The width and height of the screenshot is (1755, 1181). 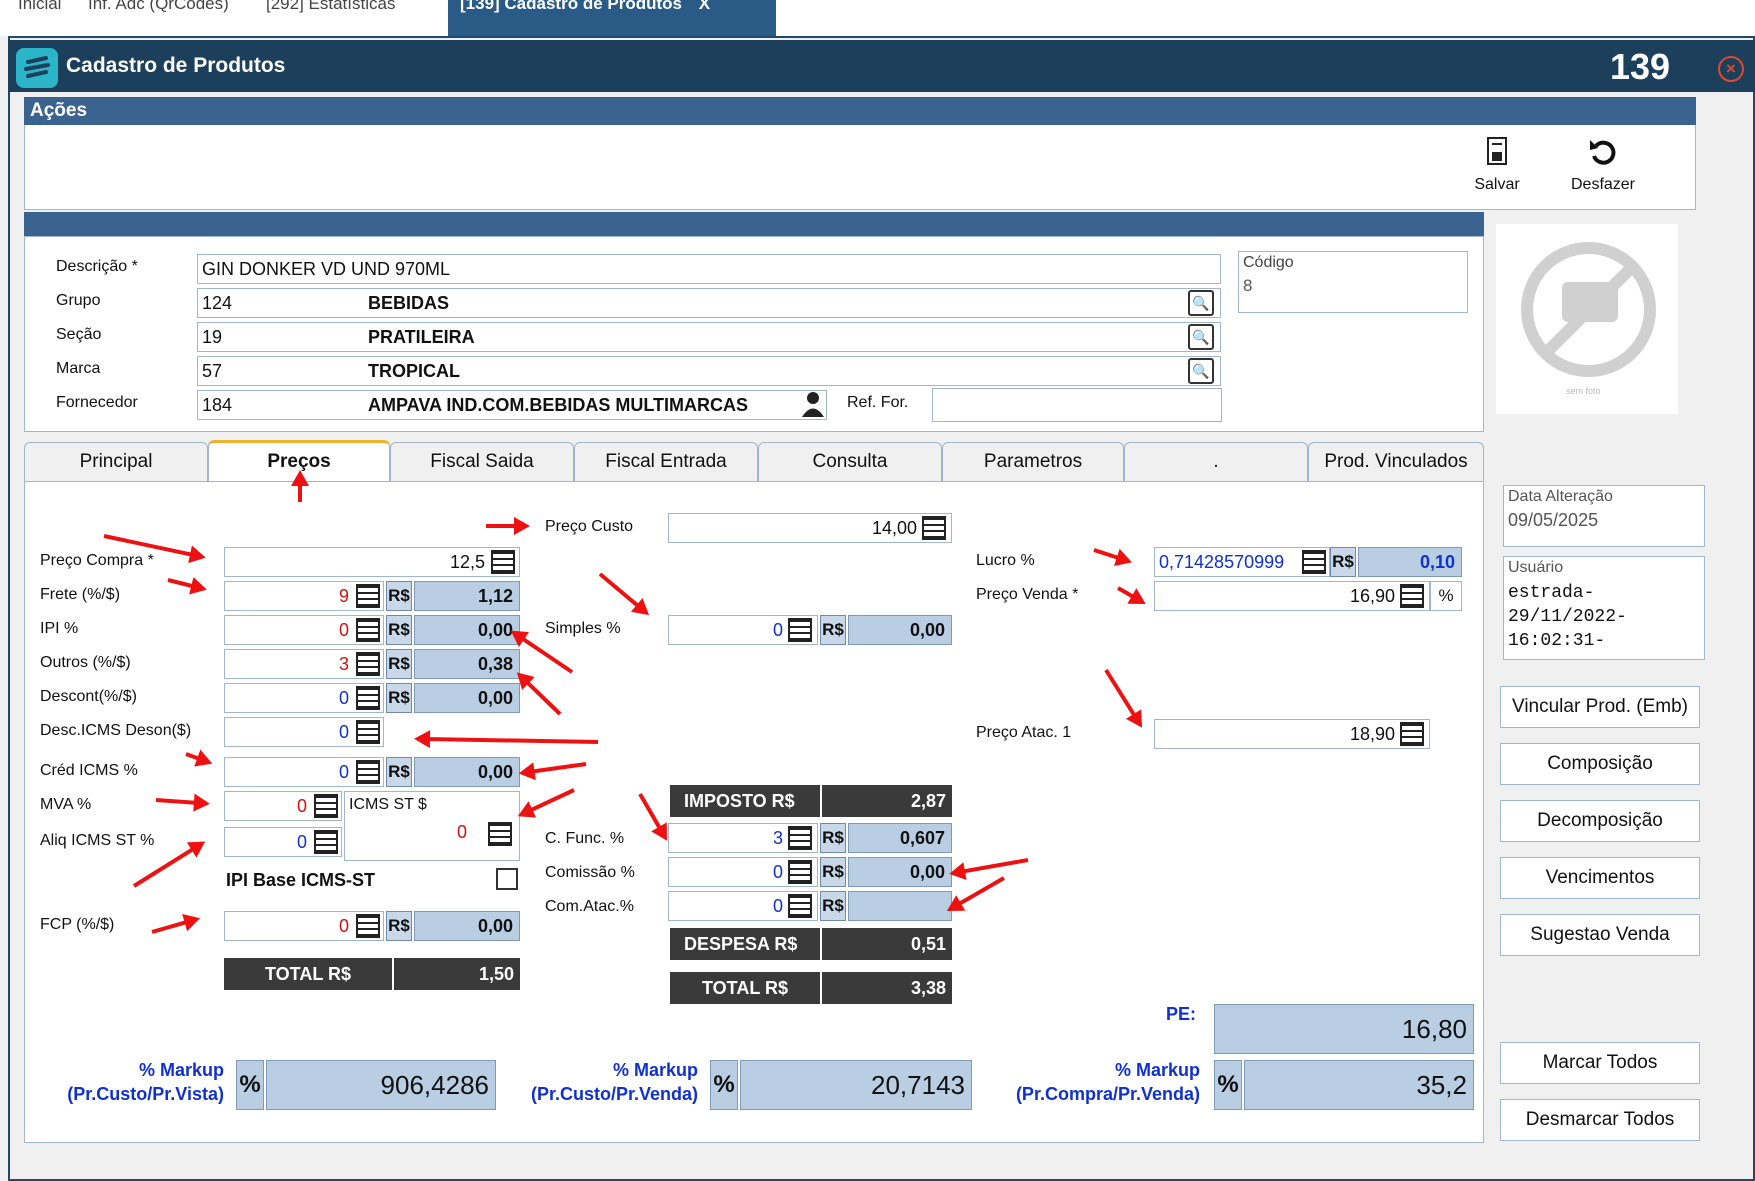 What do you see at coordinates (78, 368) in the screenshot?
I see `marca-label: Marca` at bounding box center [78, 368].